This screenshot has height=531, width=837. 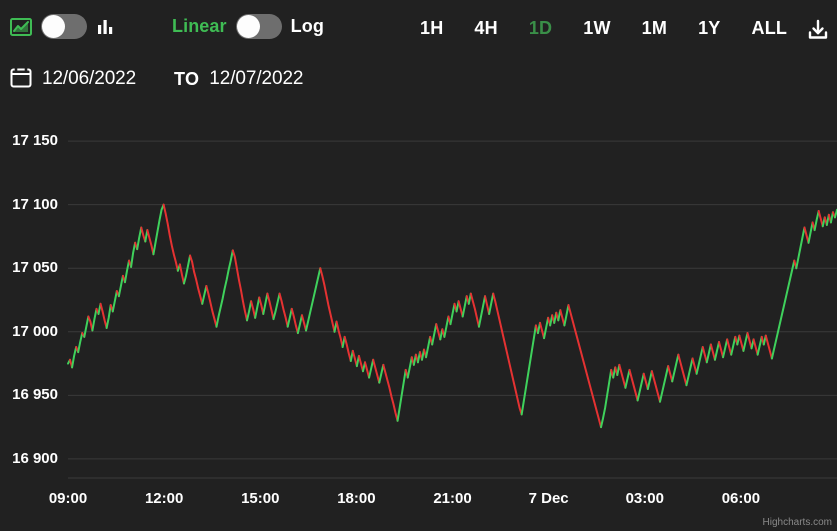 I want to click on chart-toolbar: Linear Log 1H 4H 1D 1W 1M 1Y ALL, so click(x=418, y=30).